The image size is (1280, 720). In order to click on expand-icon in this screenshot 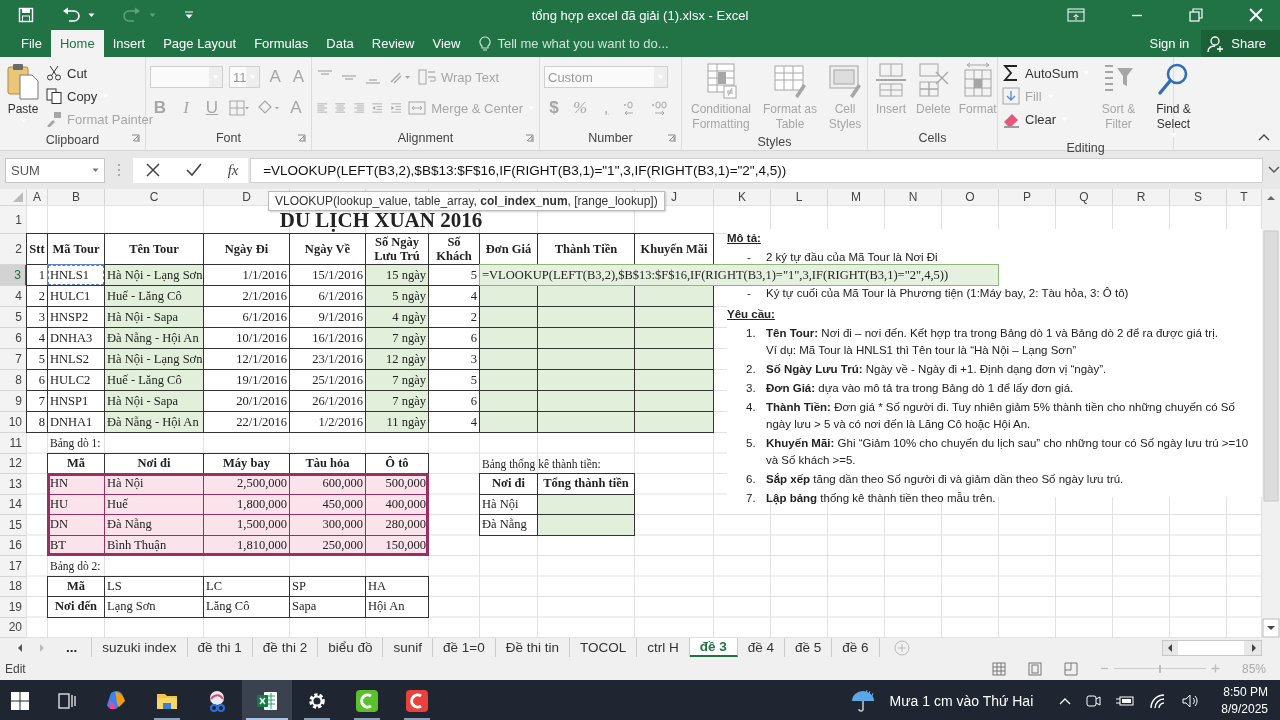, I will do `click(1274, 170)`.